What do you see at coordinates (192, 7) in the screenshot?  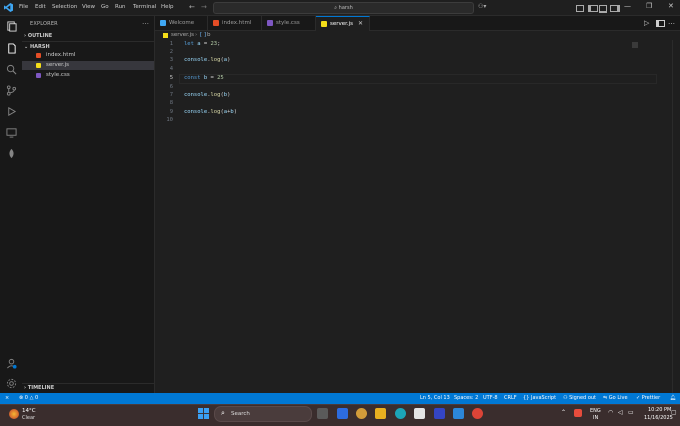 I see `back-arrow-icon: ←` at bounding box center [192, 7].